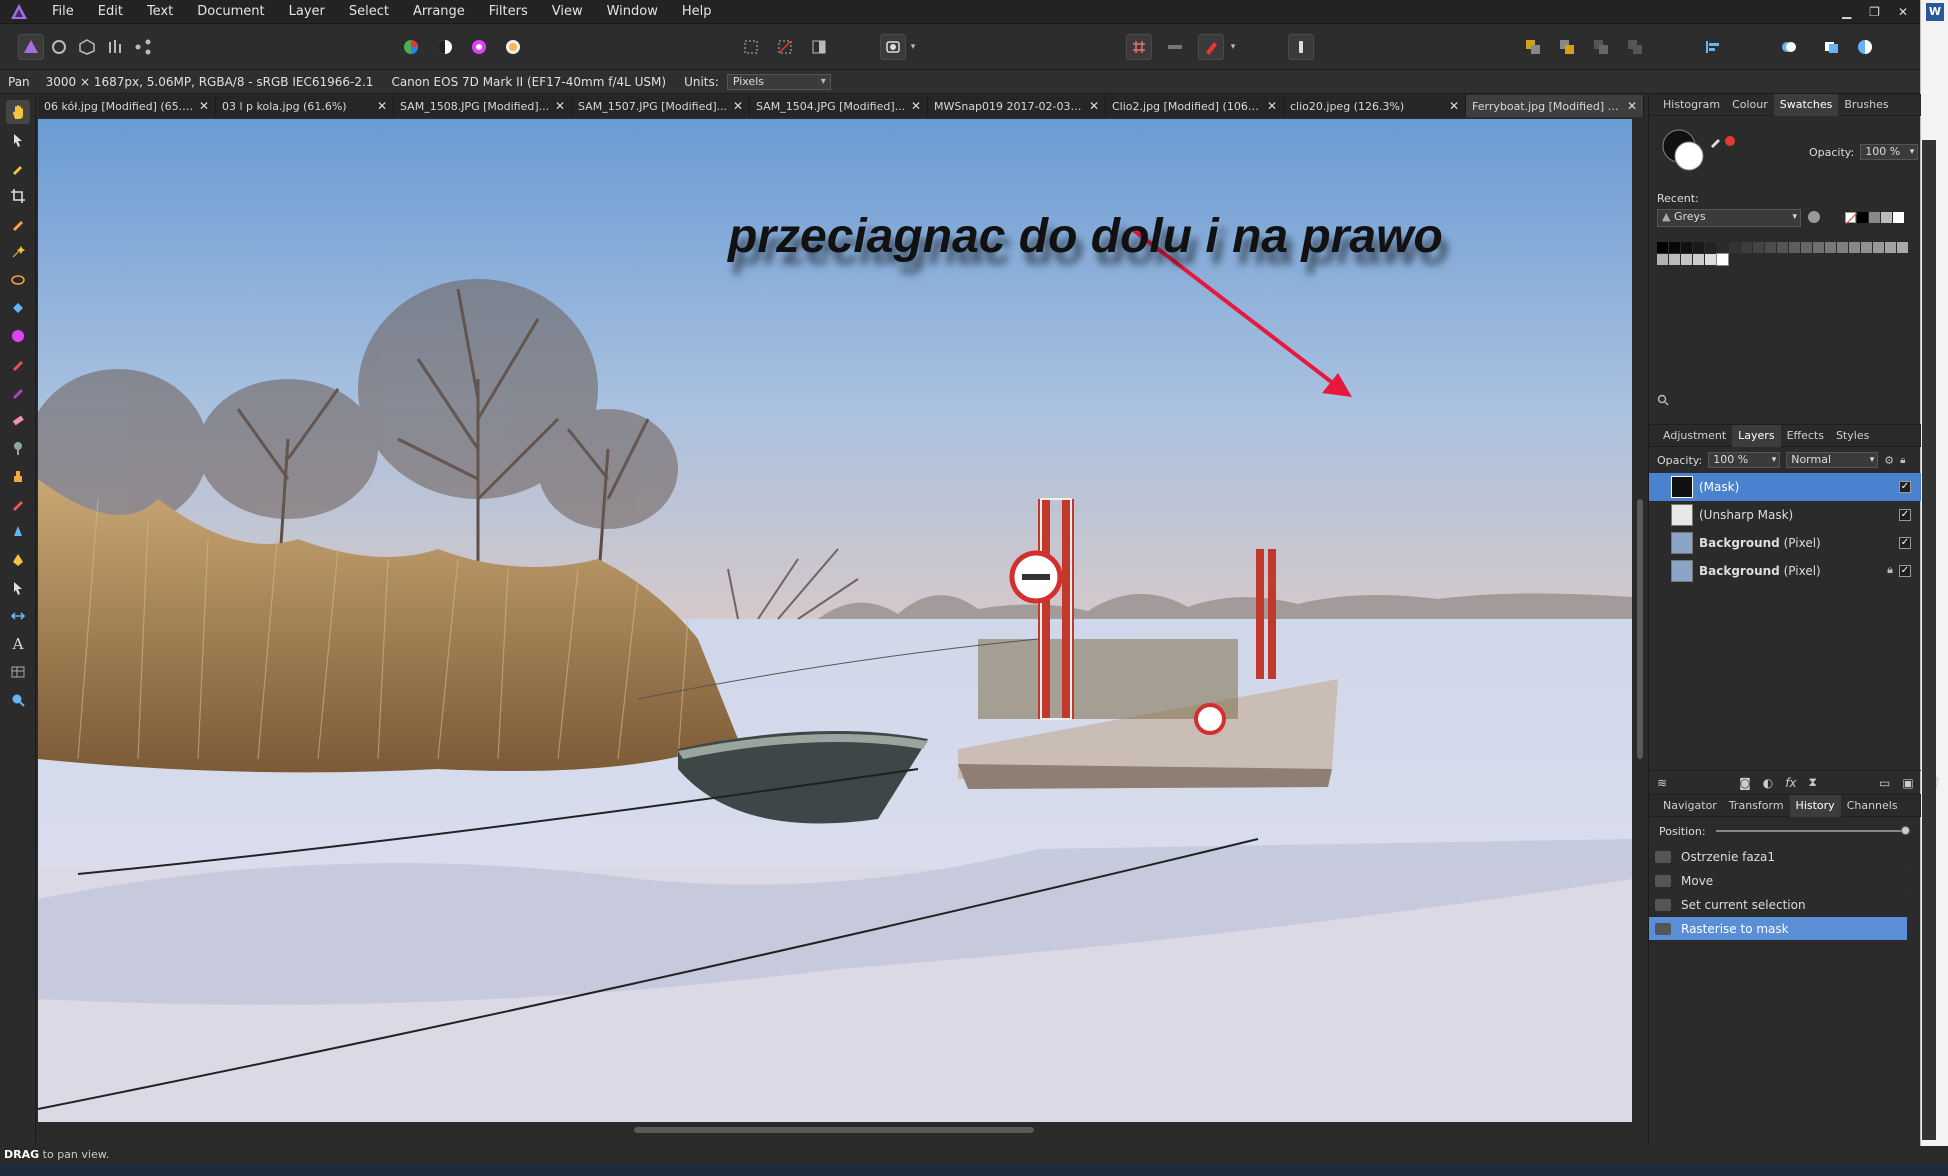  Describe the element at coordinates (1690, 806) in the screenshot. I see `tab-navigator: Navigator` at that location.